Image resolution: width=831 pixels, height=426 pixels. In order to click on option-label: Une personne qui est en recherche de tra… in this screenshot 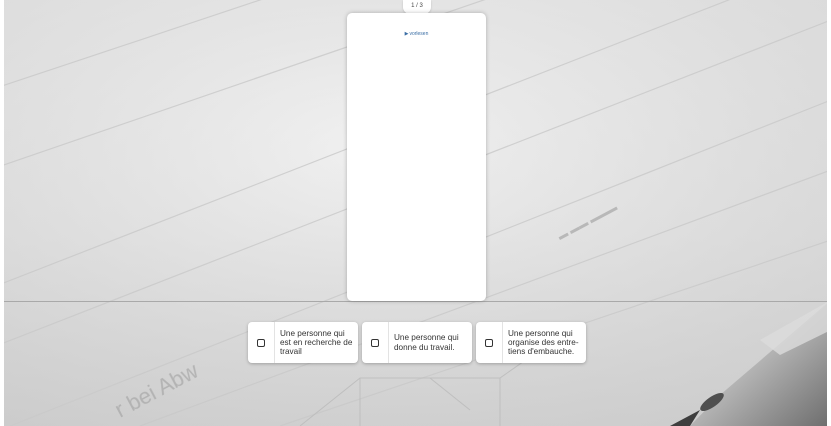, I will do `click(316, 342)`.